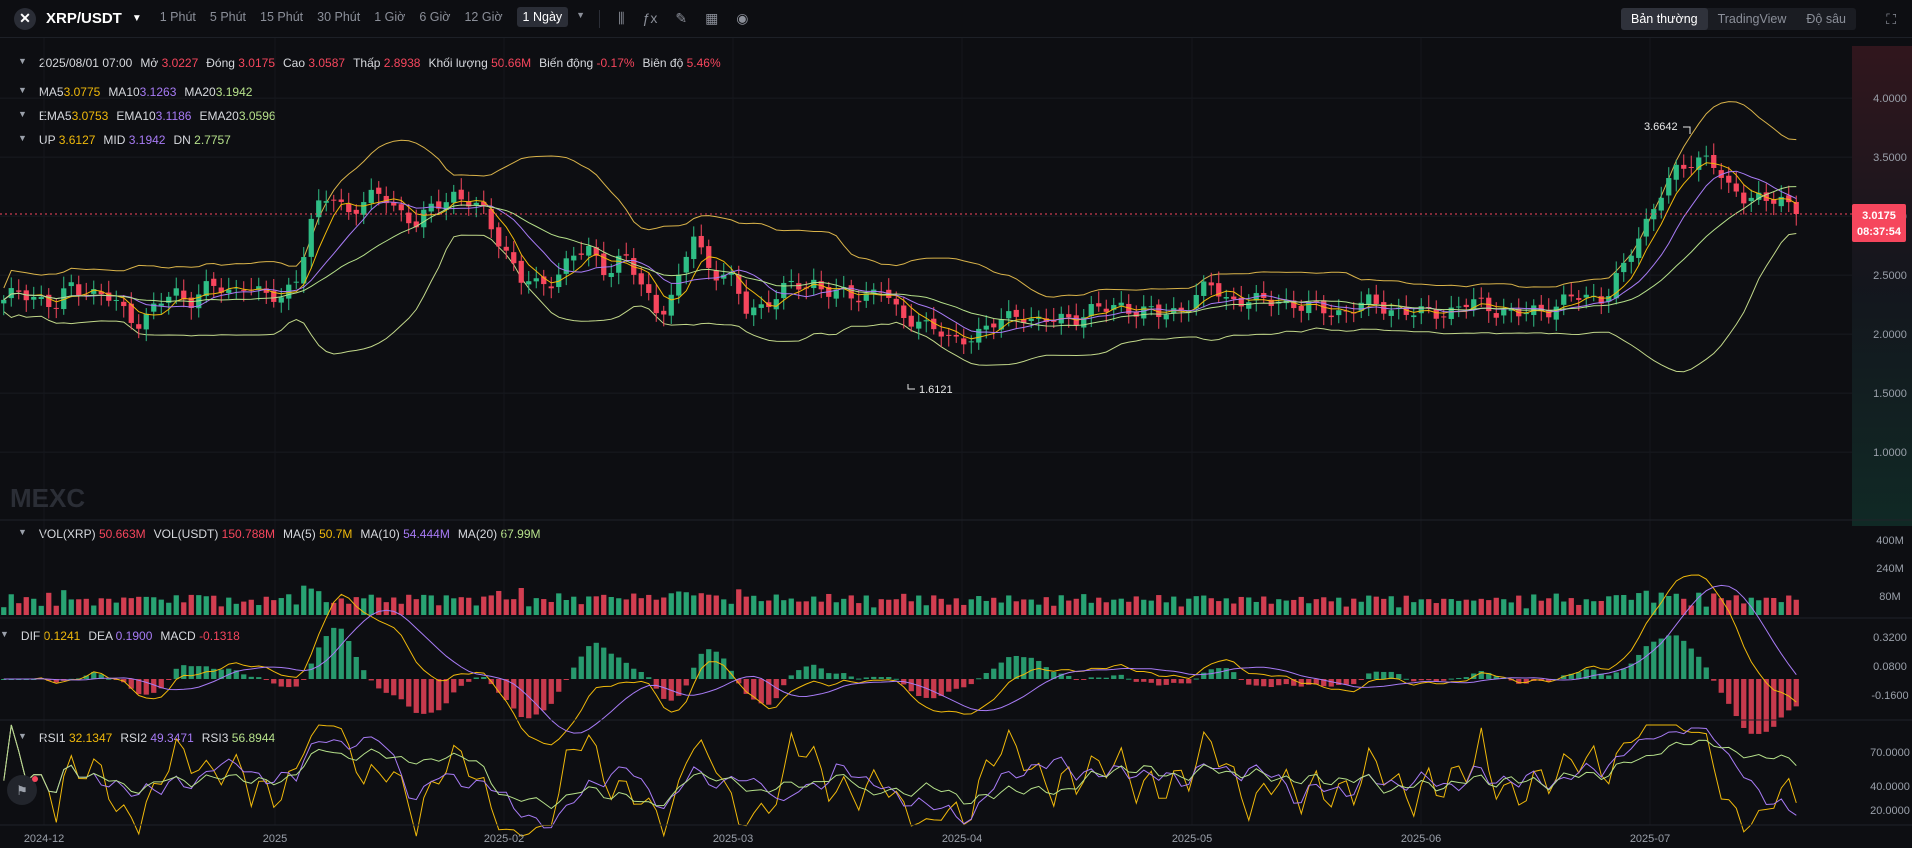 This screenshot has width=1912, height=848. I want to click on tf-5m: 5 Phút, so click(228, 18).